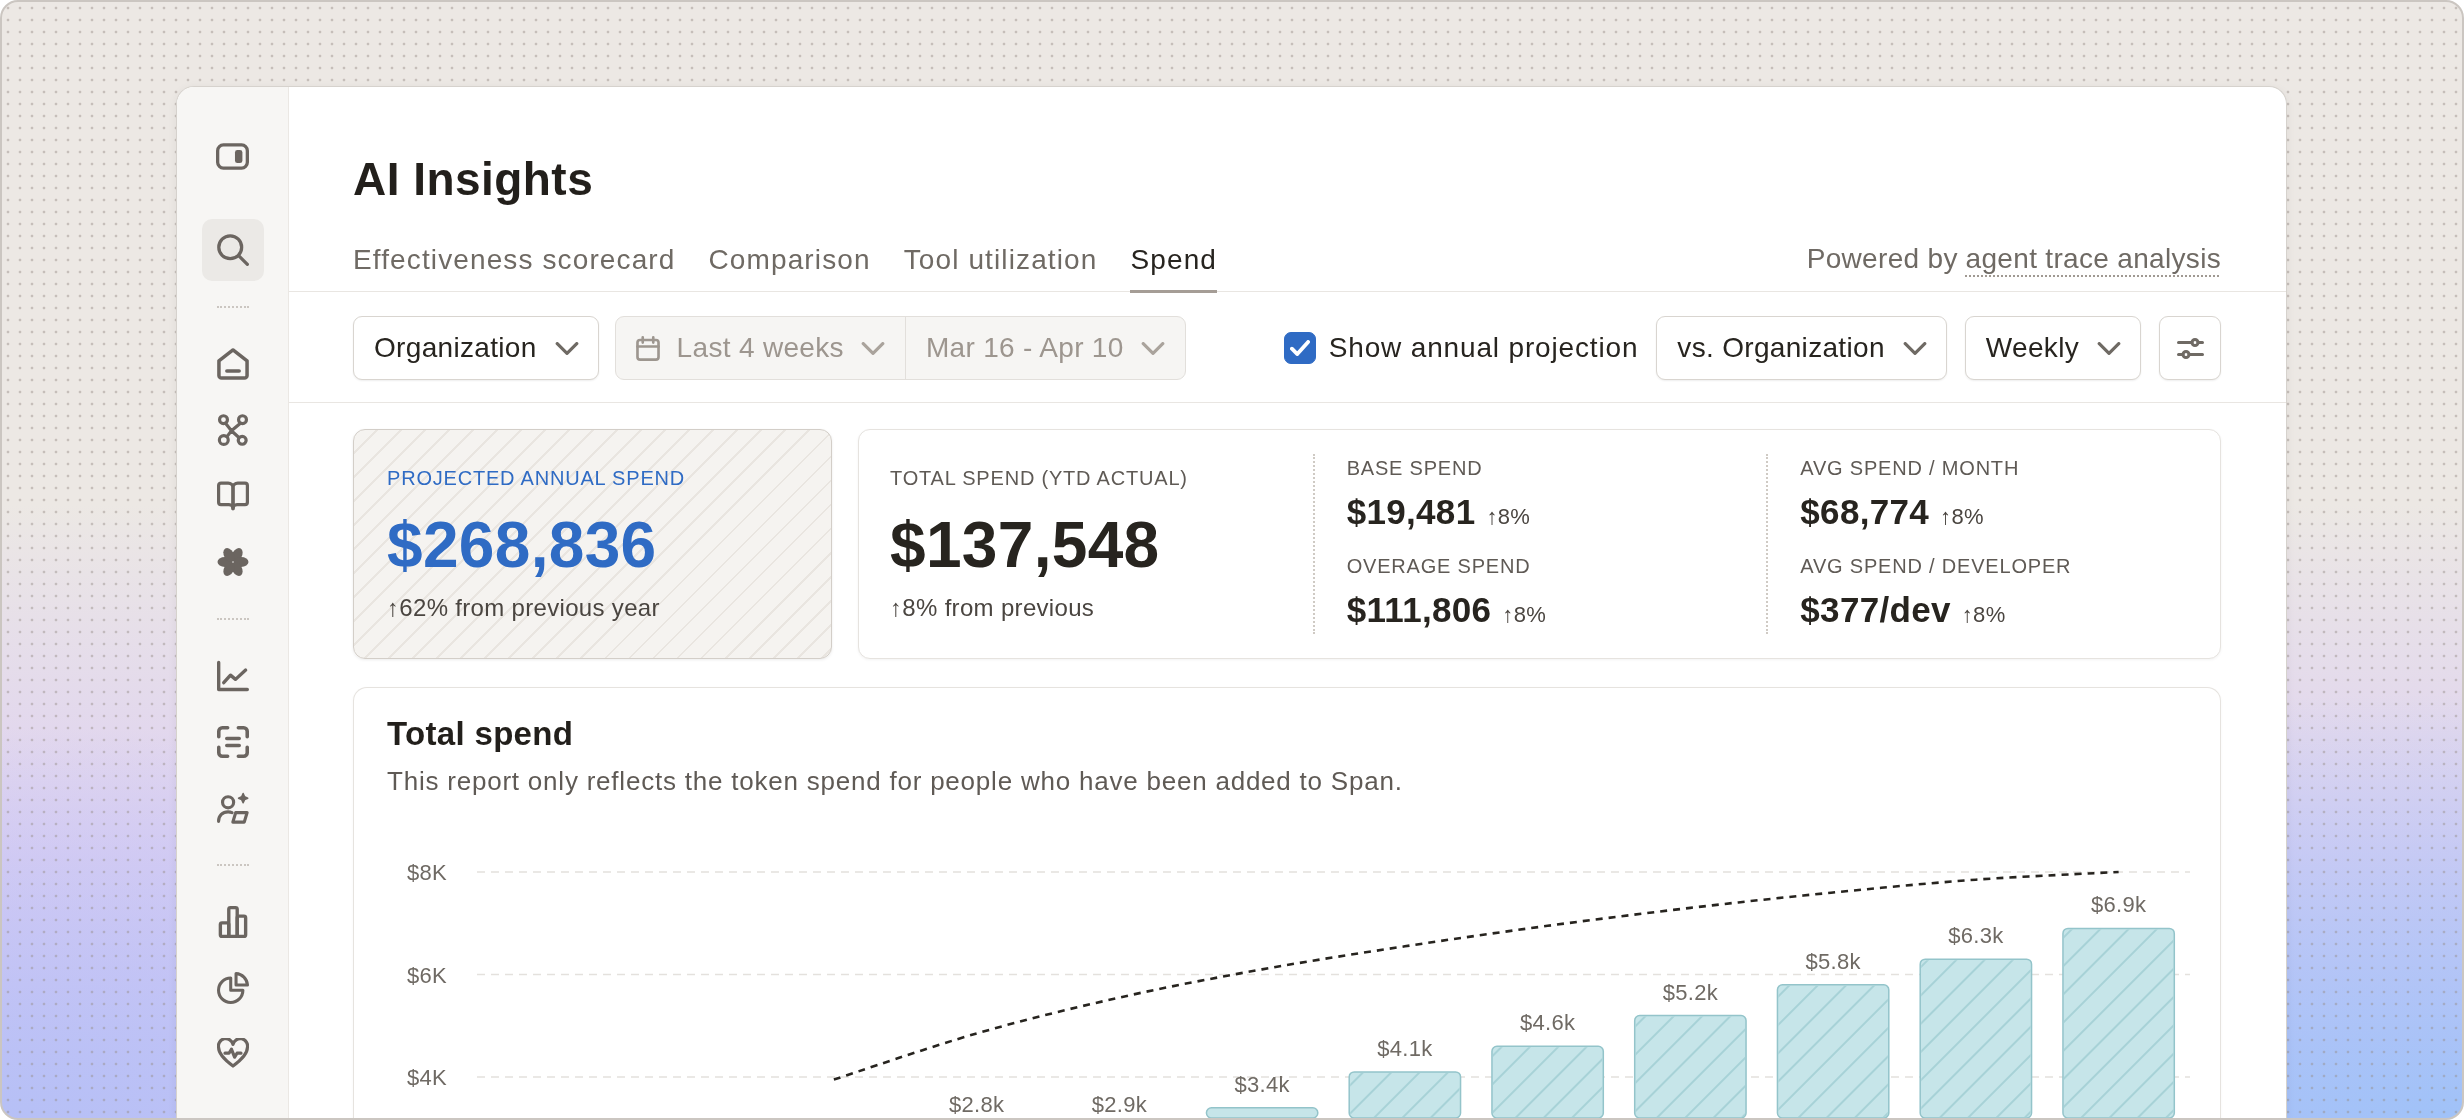 Image resolution: width=2464 pixels, height=1120 pixels. I want to click on search-icon, so click(232, 250).